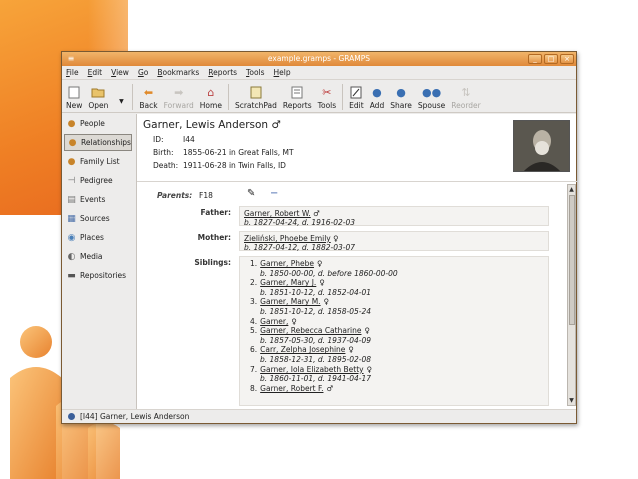 The image size is (638, 479). What do you see at coordinates (277, 213) in the screenshot?
I see `father-name-link: Garner, Robert W.` at bounding box center [277, 213].